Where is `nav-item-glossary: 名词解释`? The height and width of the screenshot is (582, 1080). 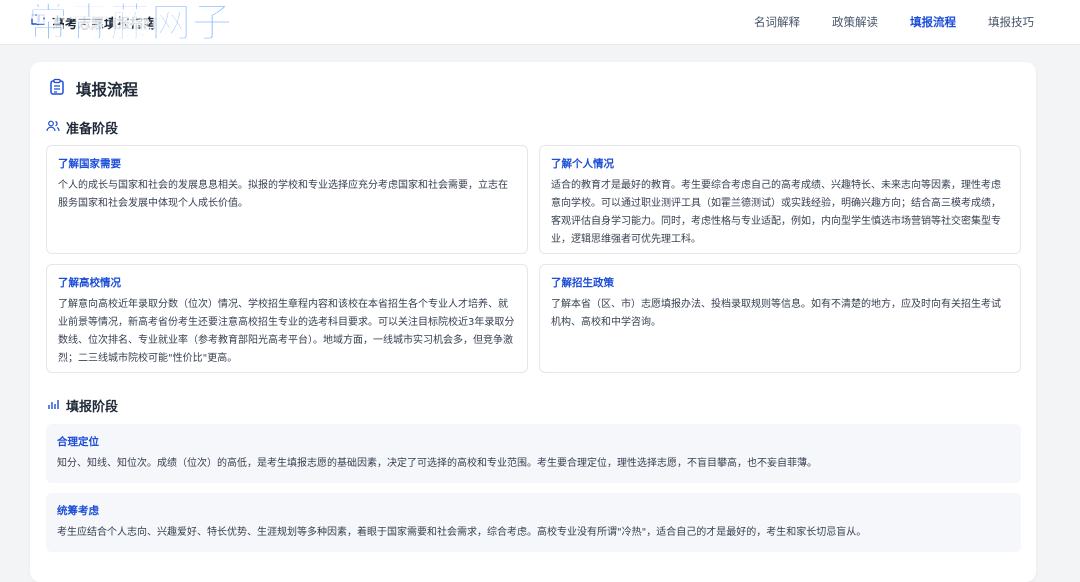 nav-item-glossary: 名词解释 is located at coordinates (777, 22).